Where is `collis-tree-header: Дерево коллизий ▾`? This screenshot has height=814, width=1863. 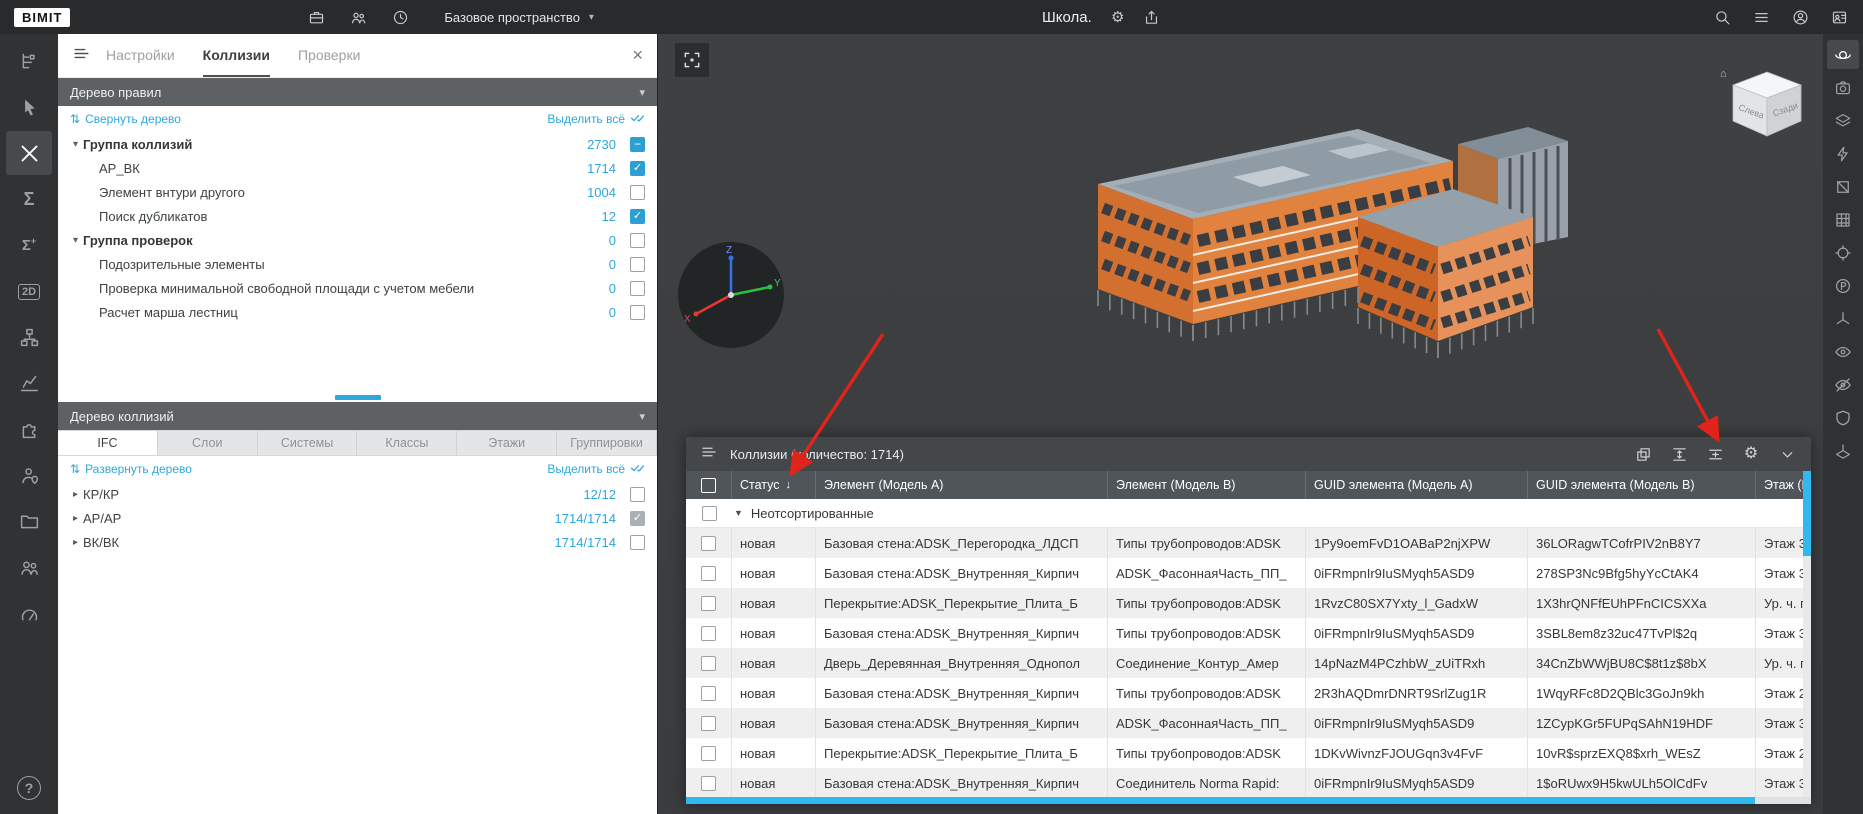 collis-tree-header: Дерево коллизий ▾ is located at coordinates (357, 416).